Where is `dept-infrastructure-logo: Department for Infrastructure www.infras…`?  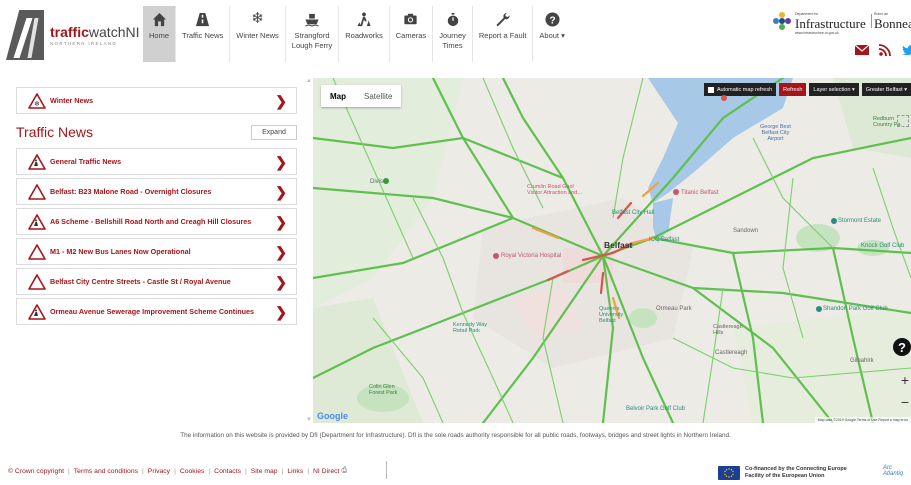
dept-infrastructure-logo: Department for Infrastructure www.infras… is located at coordinates (842, 26).